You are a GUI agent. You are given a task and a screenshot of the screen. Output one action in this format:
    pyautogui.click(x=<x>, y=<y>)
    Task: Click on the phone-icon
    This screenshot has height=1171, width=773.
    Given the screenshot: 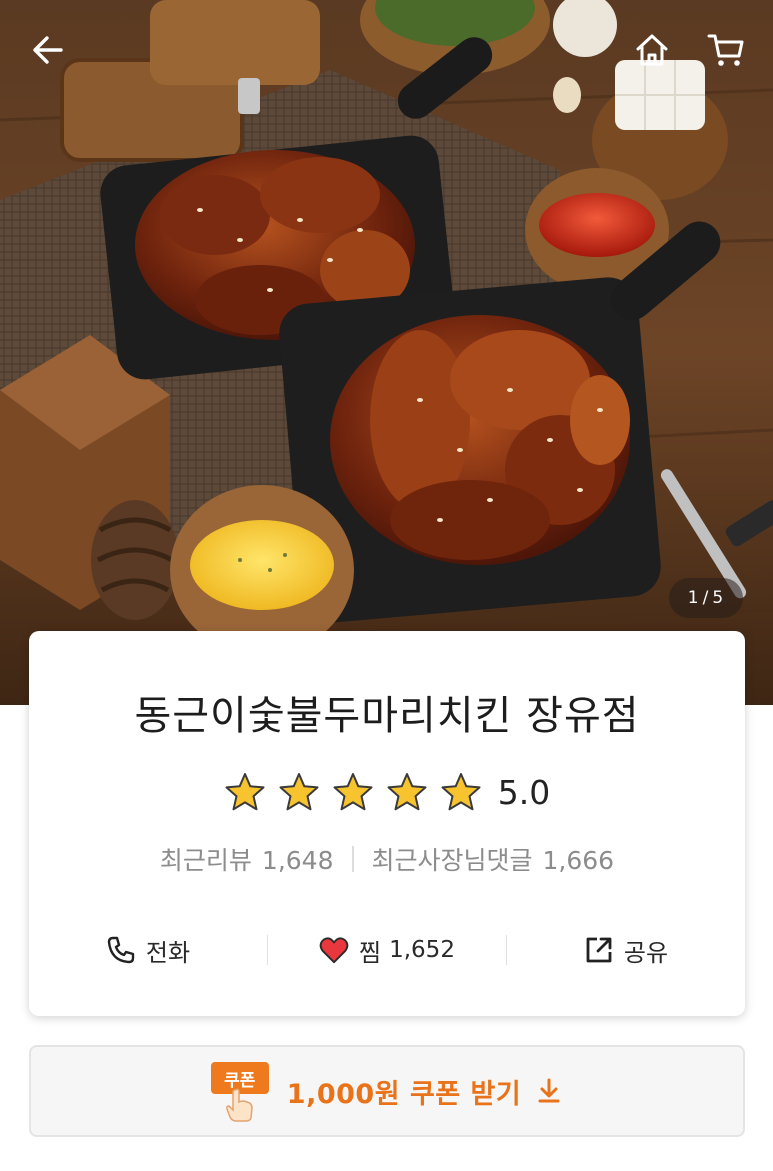 What is the action you would take?
    pyautogui.click(x=121, y=950)
    